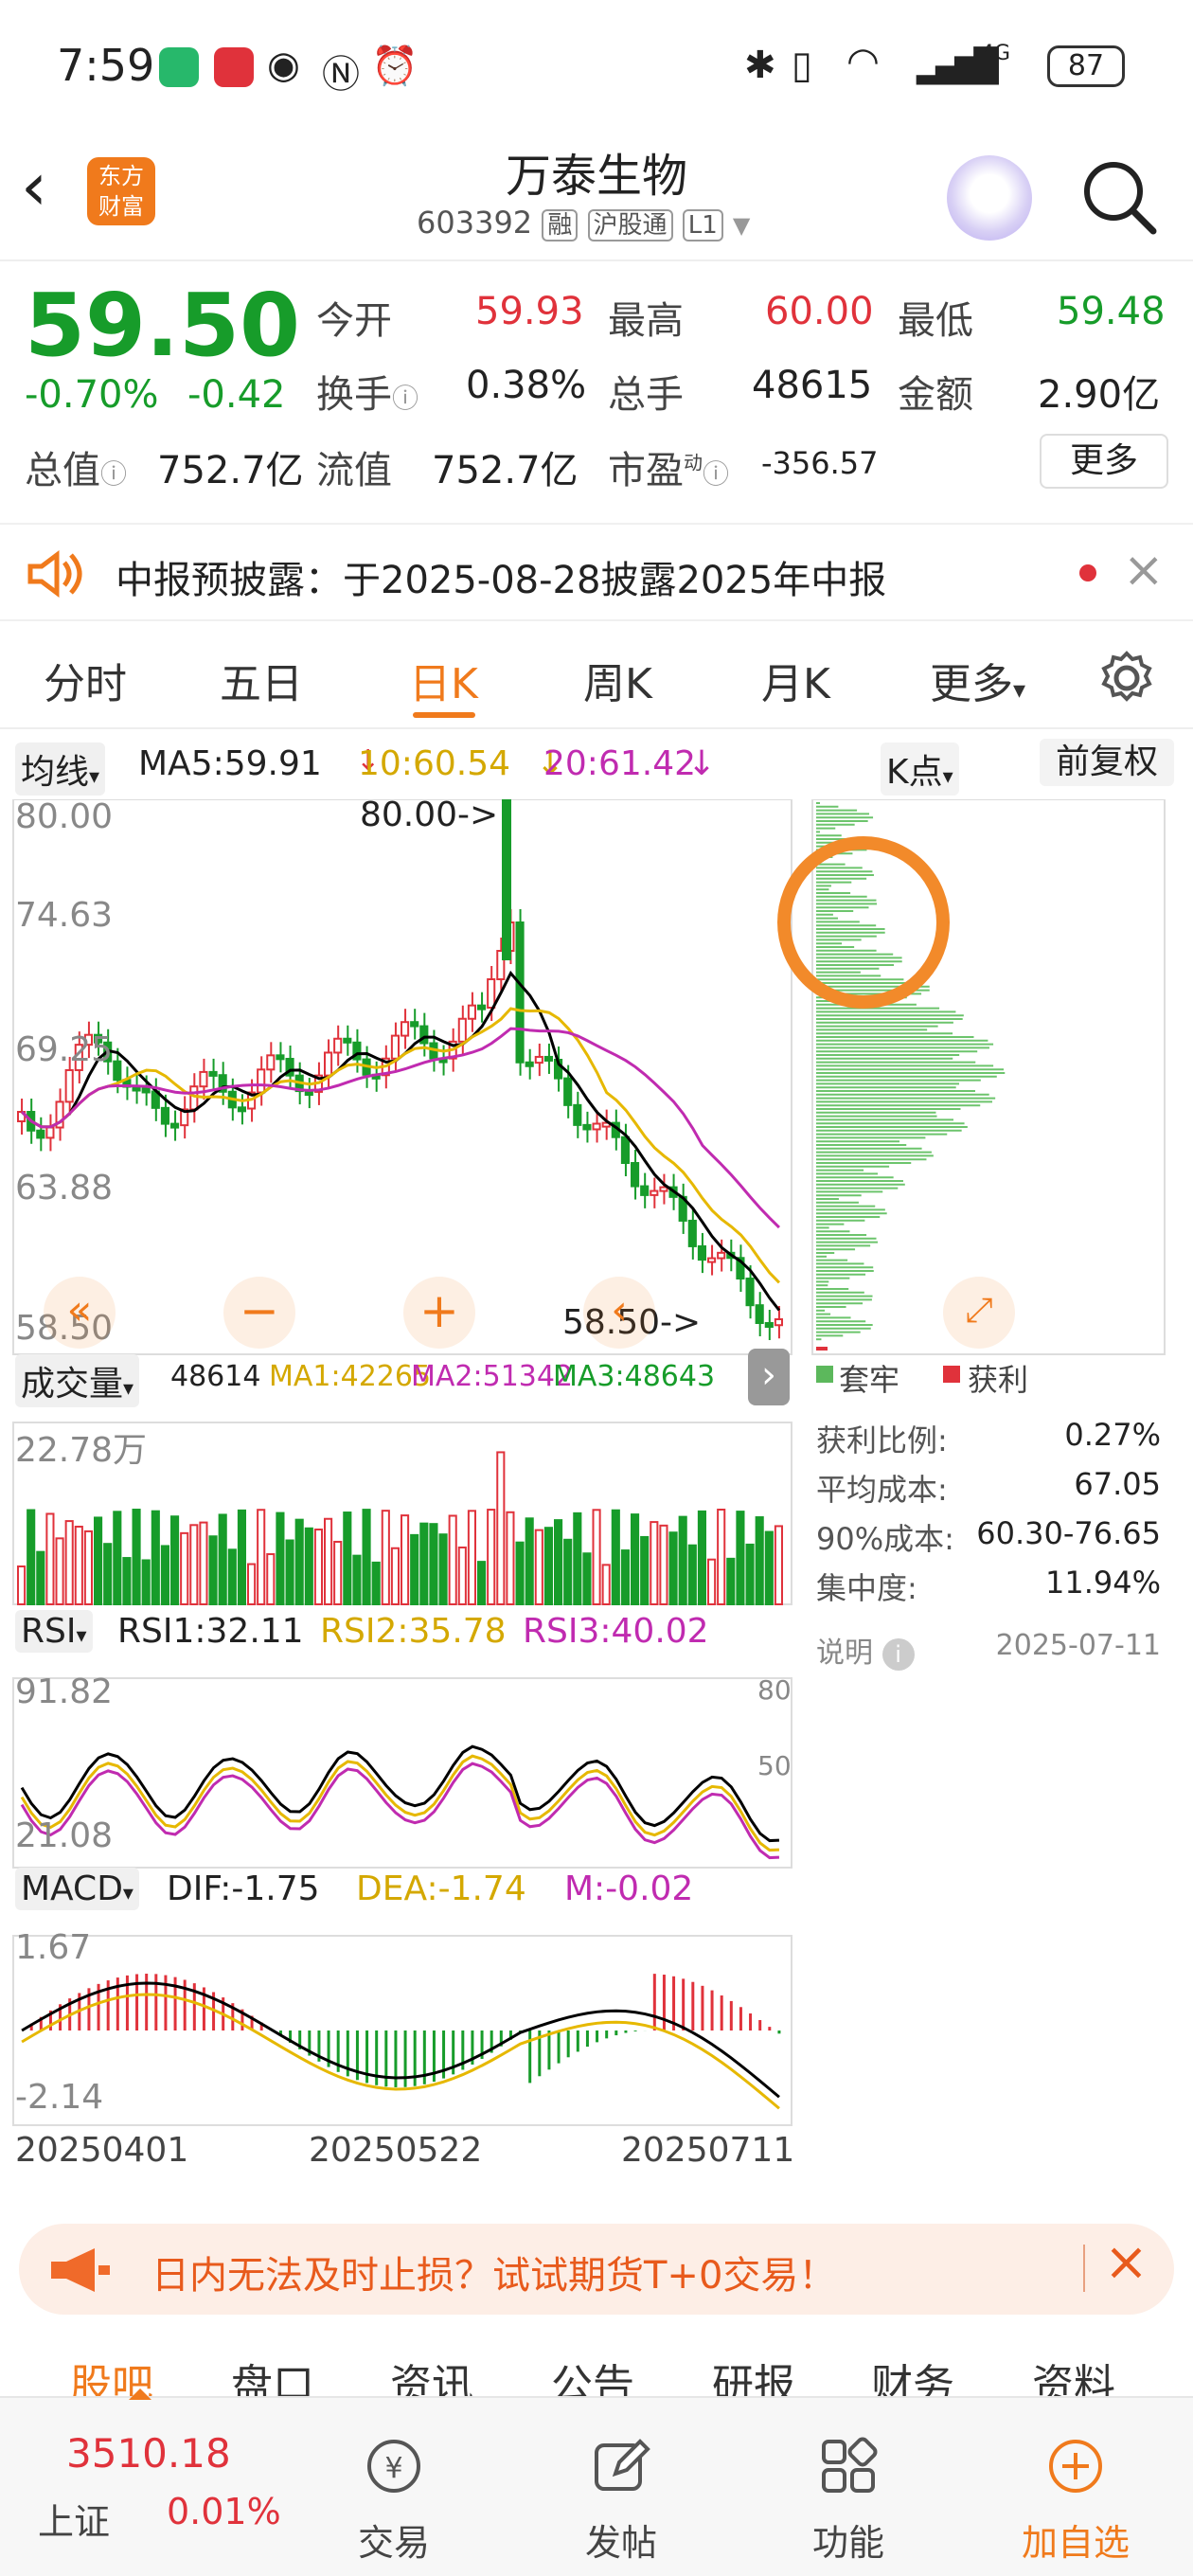 The width and height of the screenshot is (1193, 2576). Describe the element at coordinates (64, 1049) in the screenshot. I see `y-label: 69.25` at that location.